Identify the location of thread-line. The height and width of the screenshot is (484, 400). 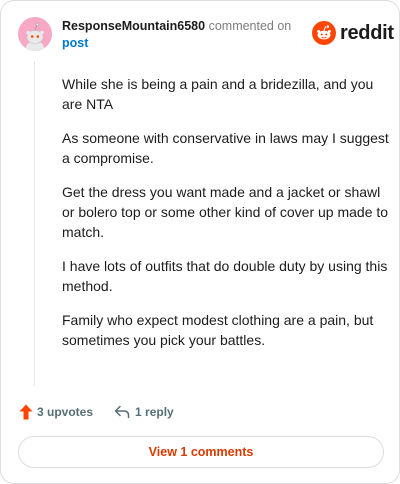
(34, 223).